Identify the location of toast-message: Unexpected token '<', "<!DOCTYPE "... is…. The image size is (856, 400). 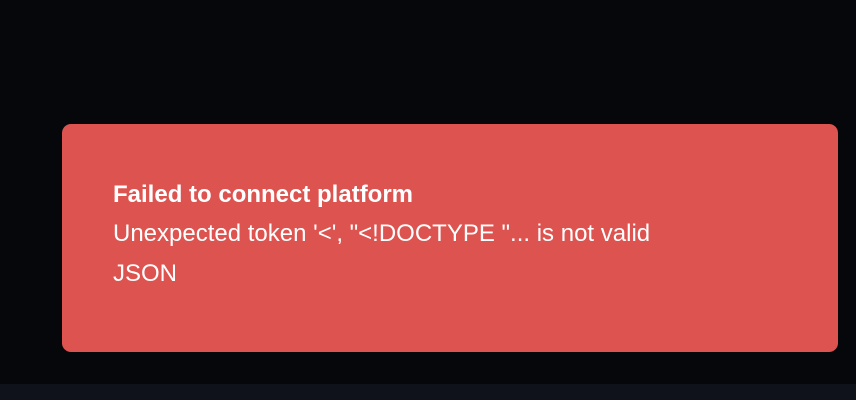
(382, 253).